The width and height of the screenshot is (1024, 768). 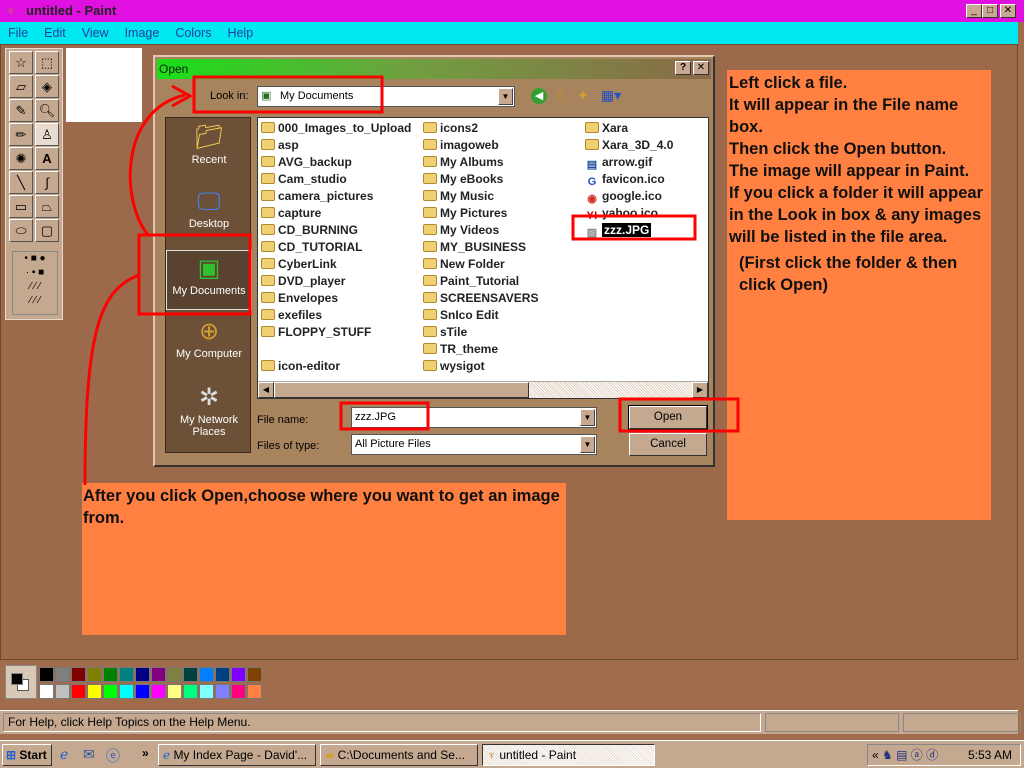 I want to click on file-name-highlight, so click(x=384, y=416).